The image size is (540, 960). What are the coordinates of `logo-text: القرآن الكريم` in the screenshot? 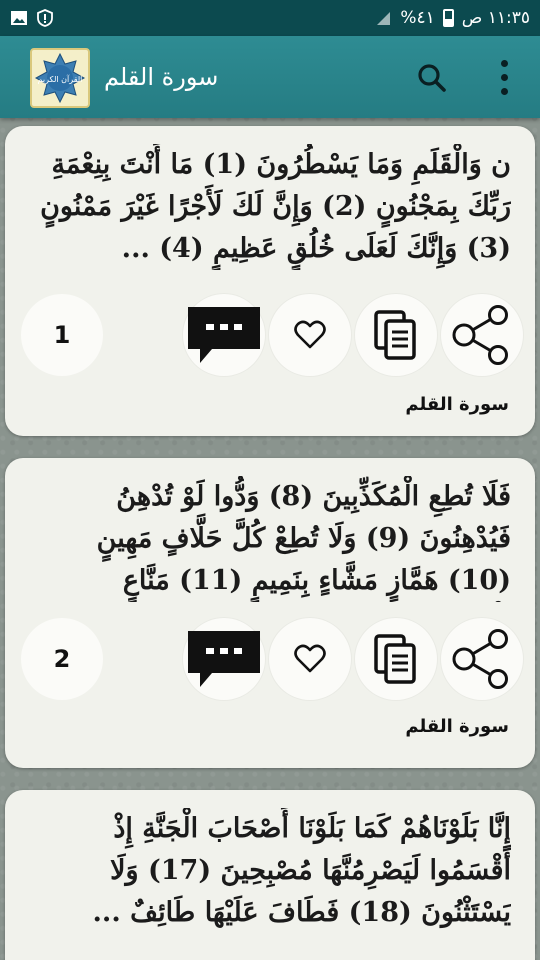 It's located at (60, 79).